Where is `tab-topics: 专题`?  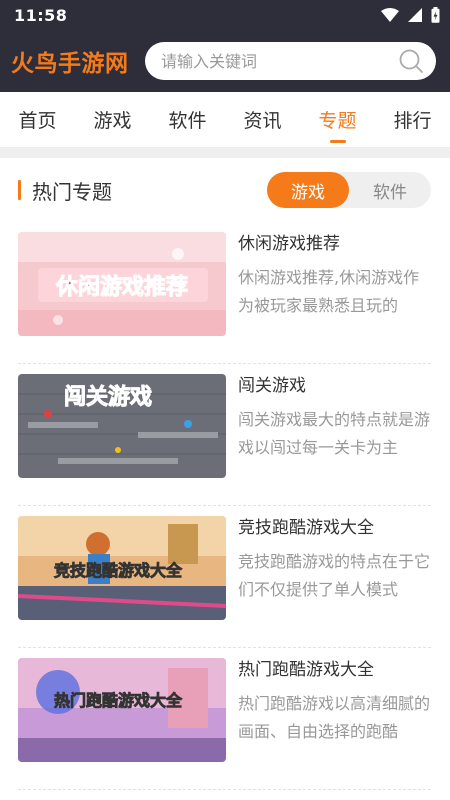
tab-topics: 专题 is located at coordinates (337, 119).